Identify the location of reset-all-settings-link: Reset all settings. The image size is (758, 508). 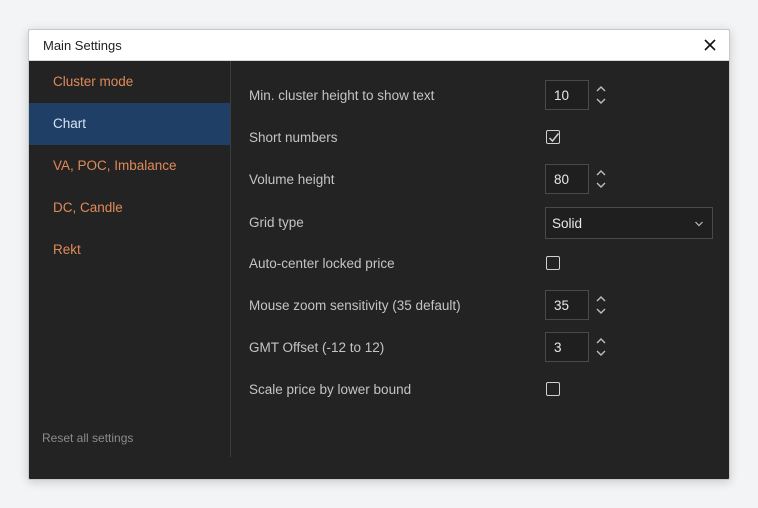
(87, 438).